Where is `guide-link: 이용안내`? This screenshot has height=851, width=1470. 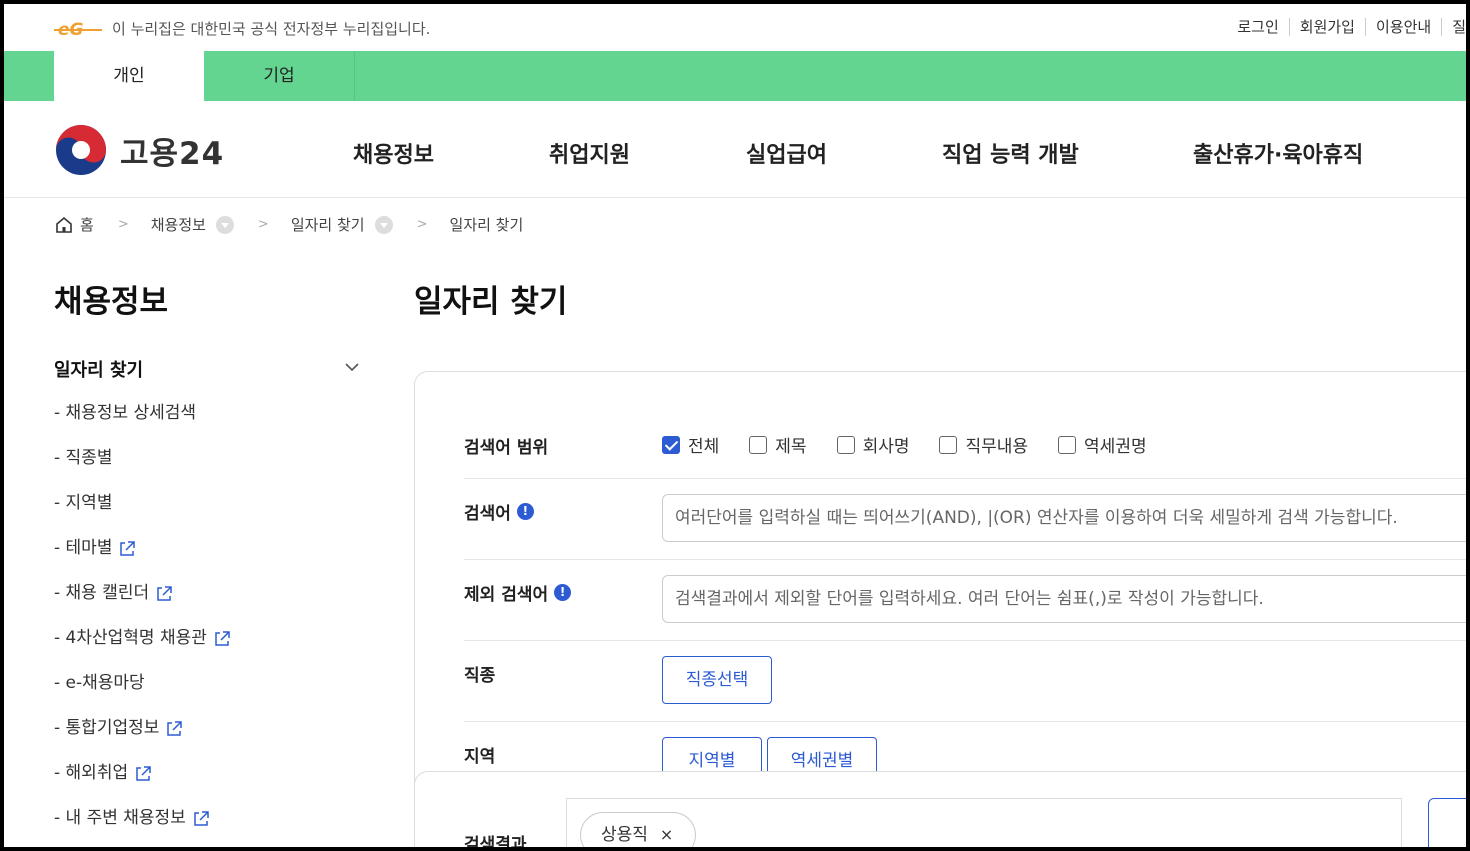
guide-link: 이용안내 is located at coordinates (1404, 27).